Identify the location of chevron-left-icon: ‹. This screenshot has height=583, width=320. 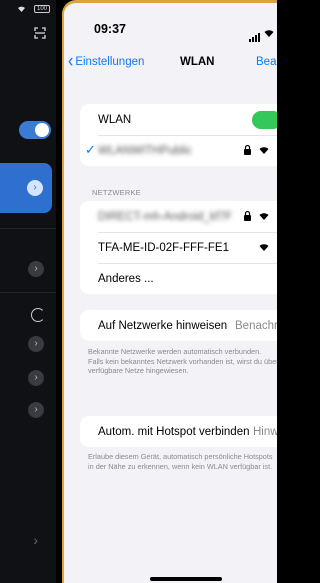
(71, 61).